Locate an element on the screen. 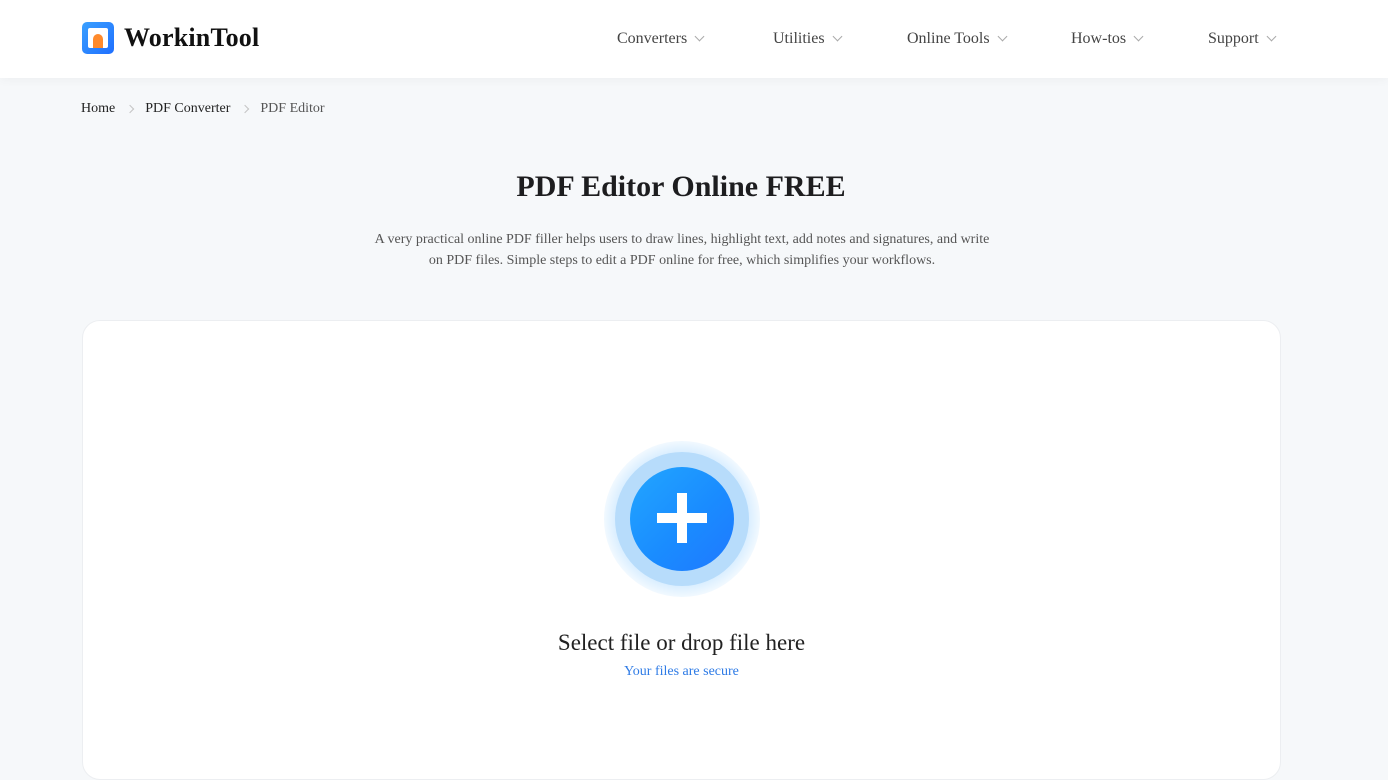 The height and width of the screenshot is (780, 1388). nav-item-how-tos: How-tos is located at coordinates (1107, 39).